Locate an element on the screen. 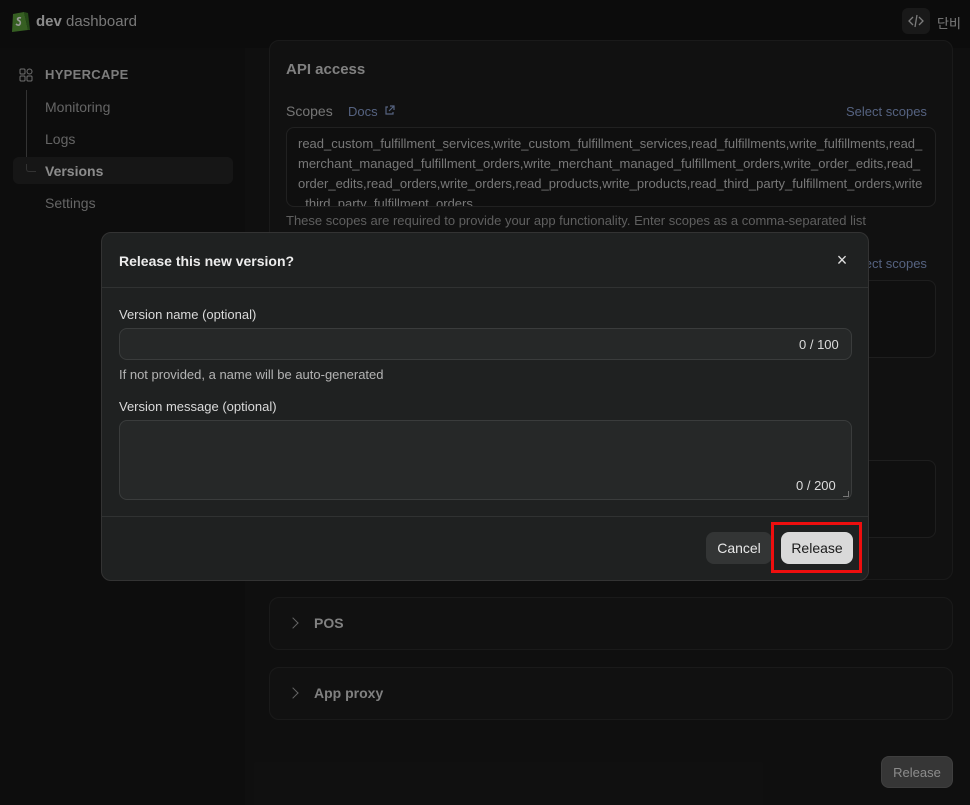 The height and width of the screenshot is (805, 970). version-name-label: Version name (optional) is located at coordinates (188, 314).